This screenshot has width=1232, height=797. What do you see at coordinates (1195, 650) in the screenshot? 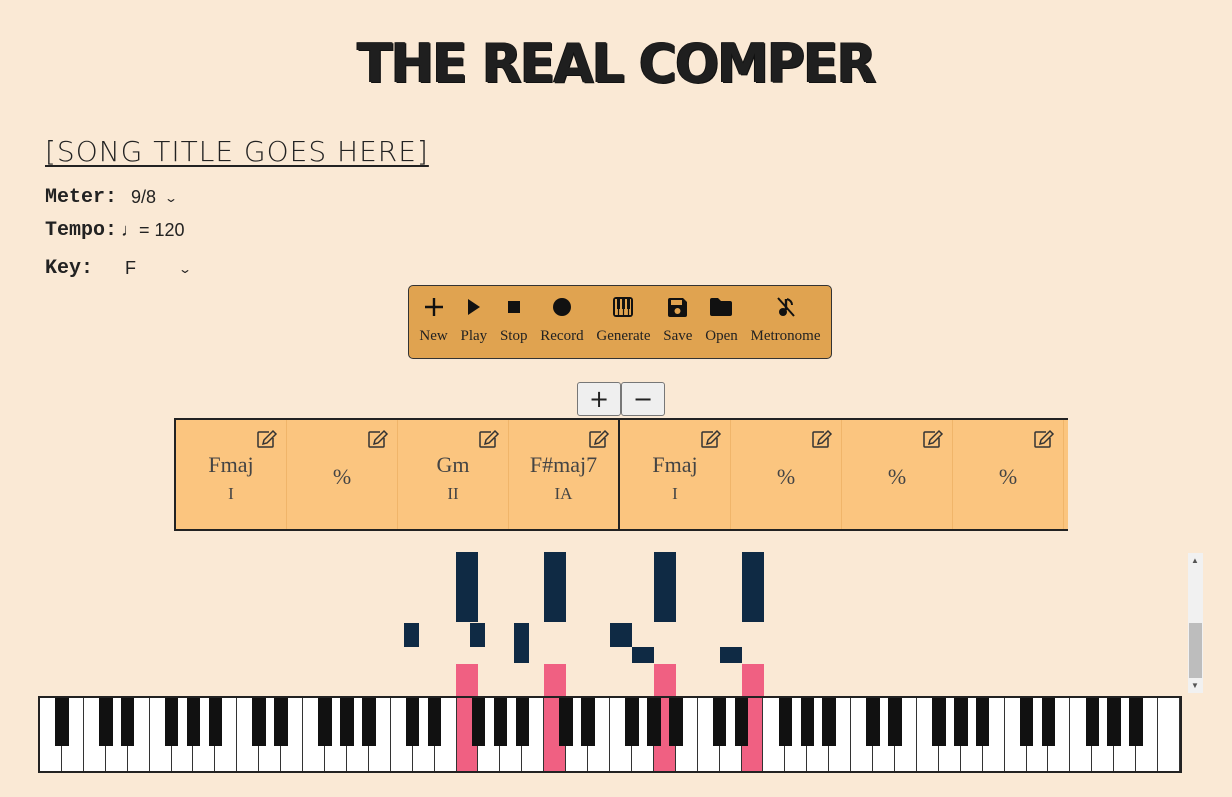
I see `scrollbar-thumb` at bounding box center [1195, 650].